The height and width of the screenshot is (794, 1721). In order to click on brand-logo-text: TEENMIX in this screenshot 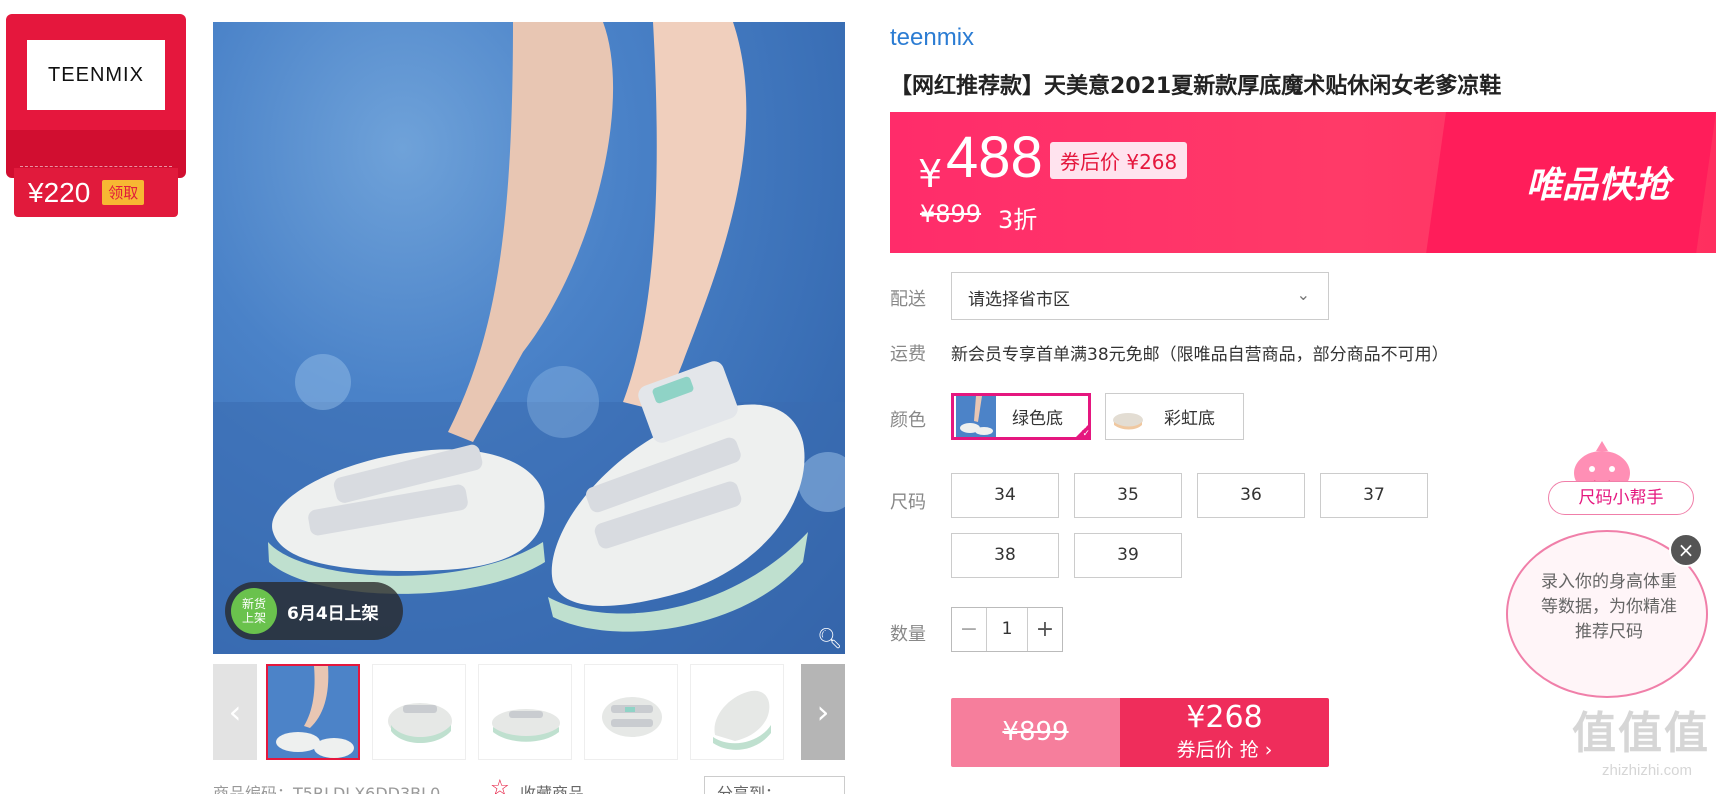, I will do `click(96, 74)`.